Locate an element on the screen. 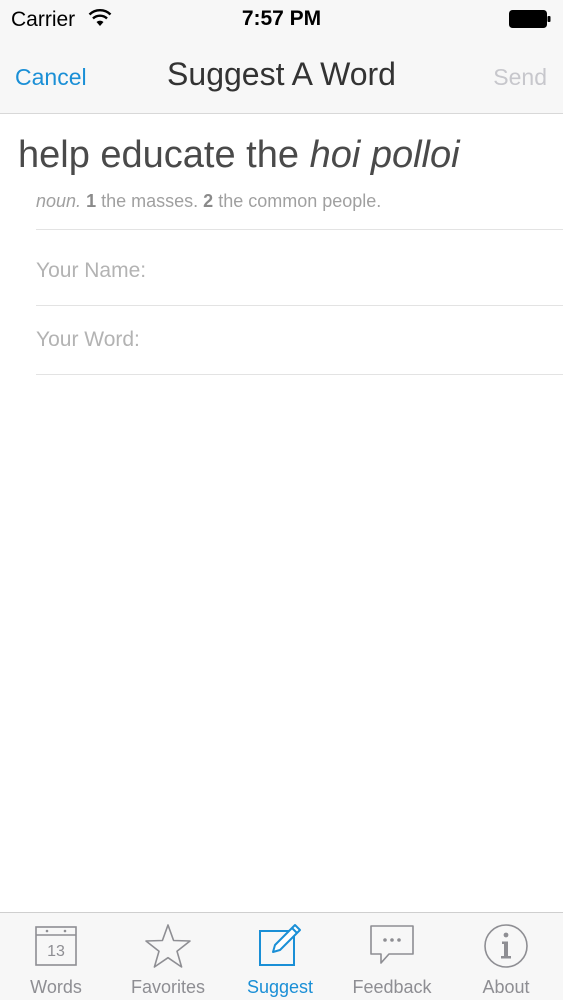 Image resolution: width=563 pixels, height=1000 pixels. tab-suggest: Suggest is located at coordinates (280, 956).